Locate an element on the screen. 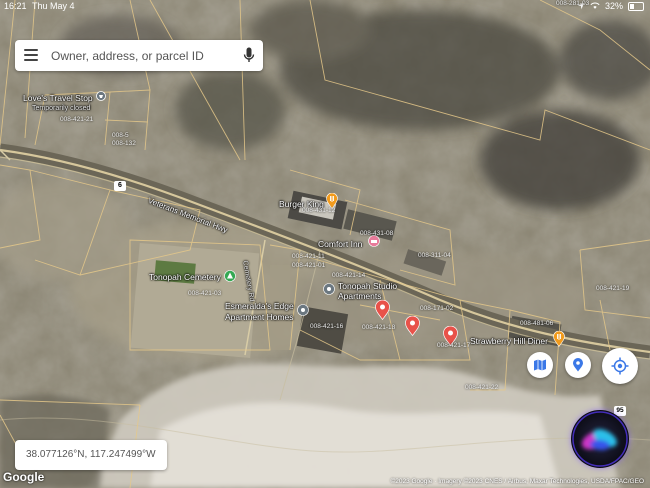 The image size is (650, 488). parcel-id-label: 008-421-22 is located at coordinates (481, 388).